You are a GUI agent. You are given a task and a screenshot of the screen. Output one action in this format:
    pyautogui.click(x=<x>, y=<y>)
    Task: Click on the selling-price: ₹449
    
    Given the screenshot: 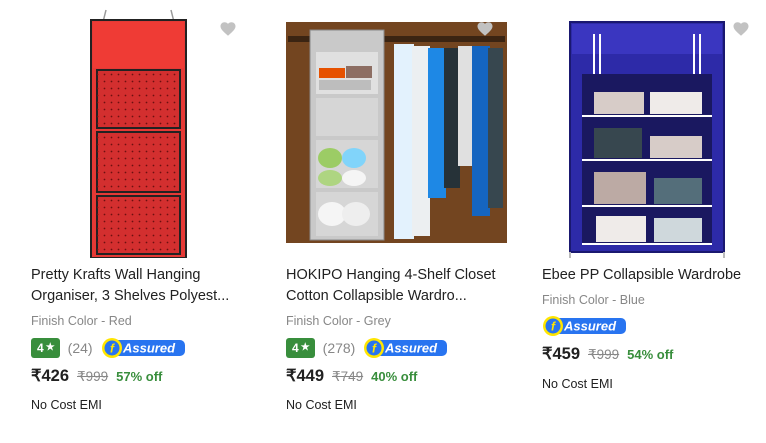 What is the action you would take?
    pyautogui.click(x=305, y=376)
    